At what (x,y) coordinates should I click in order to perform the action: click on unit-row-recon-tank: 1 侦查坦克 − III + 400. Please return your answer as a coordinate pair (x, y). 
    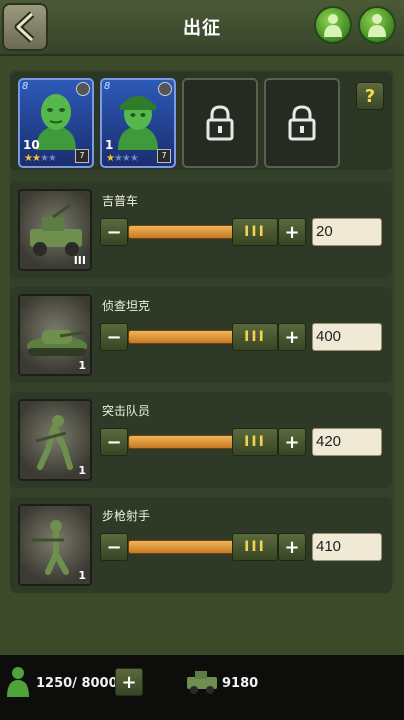
    Looking at the image, I should click on (201, 335).